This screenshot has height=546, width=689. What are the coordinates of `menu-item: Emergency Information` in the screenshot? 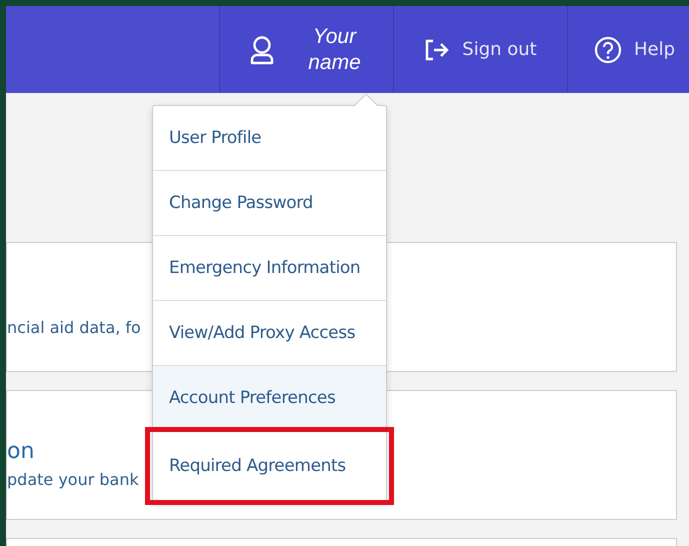 It's located at (269, 268).